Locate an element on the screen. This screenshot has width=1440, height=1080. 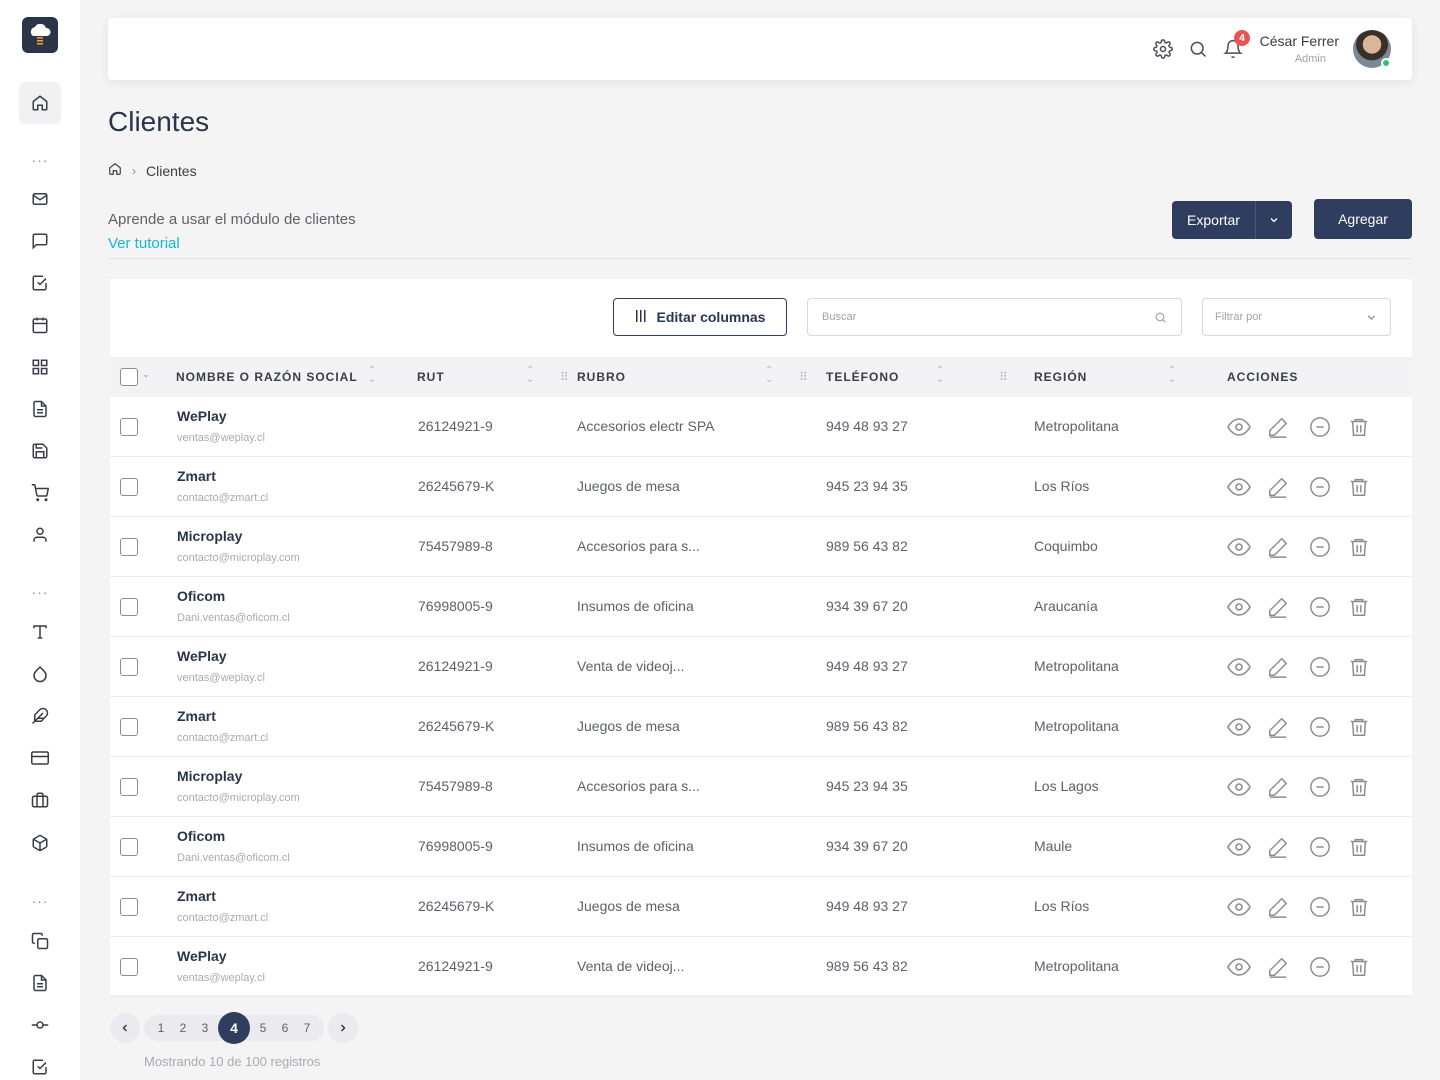
select-all-checkbox is located at coordinates (129, 377).